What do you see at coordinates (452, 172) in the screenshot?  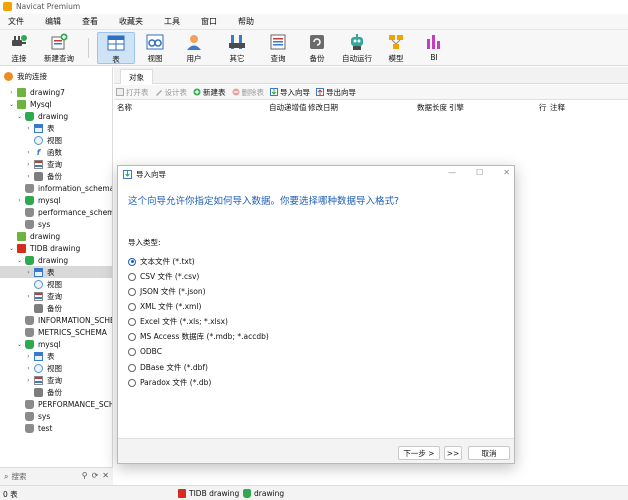 I see `minimize-icon: —` at bounding box center [452, 172].